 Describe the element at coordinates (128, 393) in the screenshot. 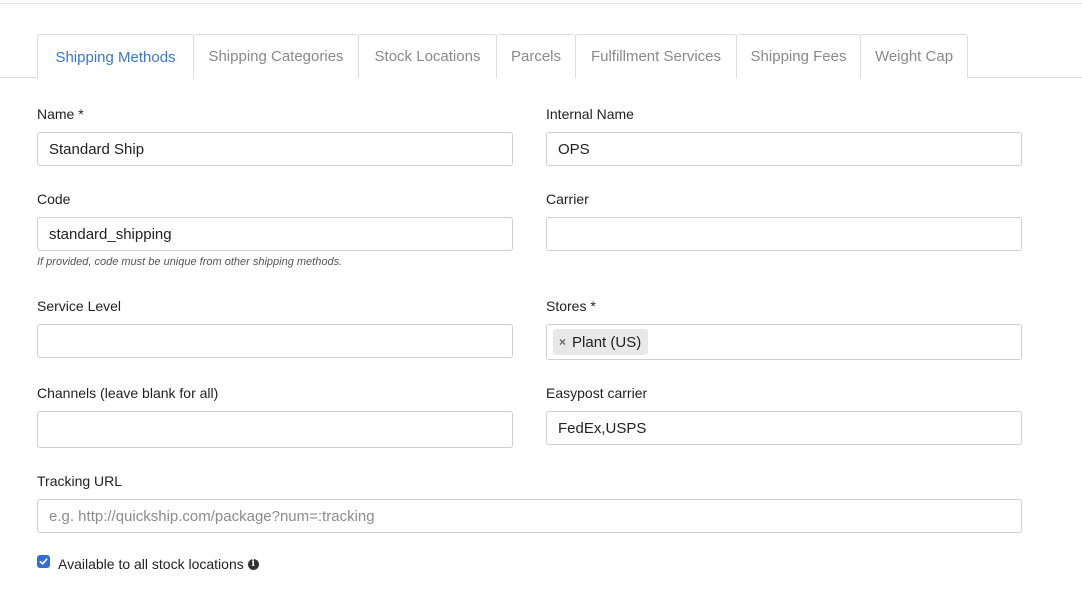

I see `channels-label: Channels (leave blank for all)` at that location.